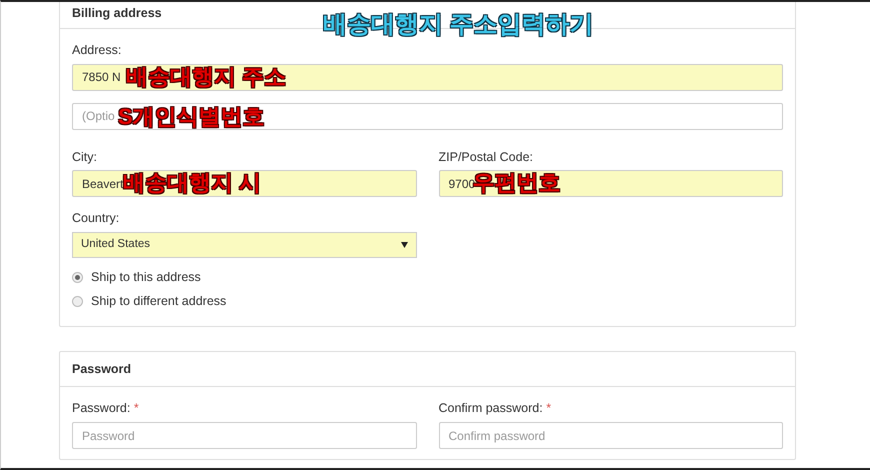  Describe the element at coordinates (192, 183) in the screenshot. I see `annotation-text: 배송대행지 시` at that location.